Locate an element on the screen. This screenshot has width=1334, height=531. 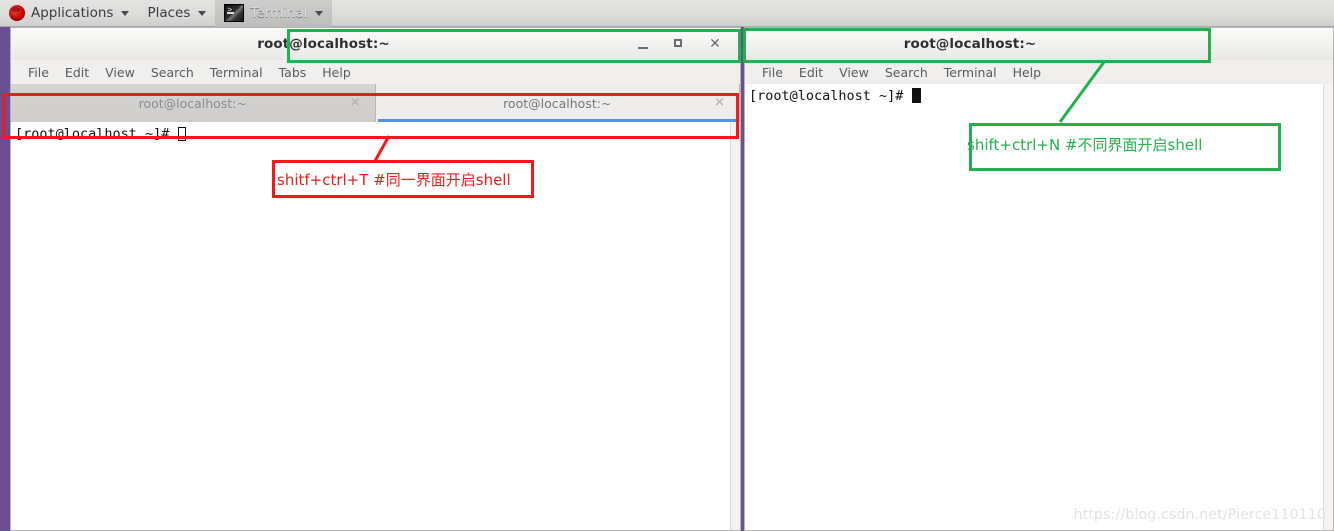
applications-menu-label: Applications is located at coordinates (72, 13).